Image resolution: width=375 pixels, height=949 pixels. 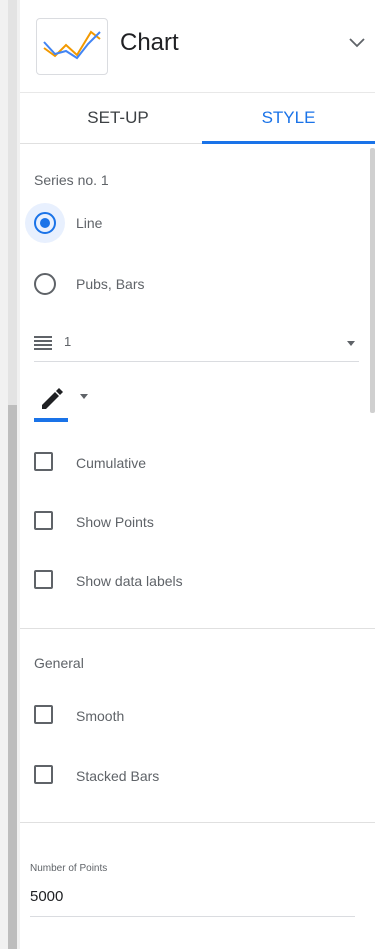 What do you see at coordinates (192, 916) in the screenshot?
I see `number-of-points-underline` at bounding box center [192, 916].